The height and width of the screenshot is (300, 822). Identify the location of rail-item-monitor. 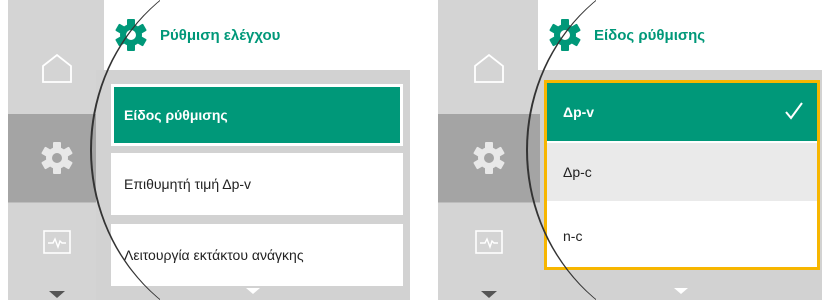
(489, 242).